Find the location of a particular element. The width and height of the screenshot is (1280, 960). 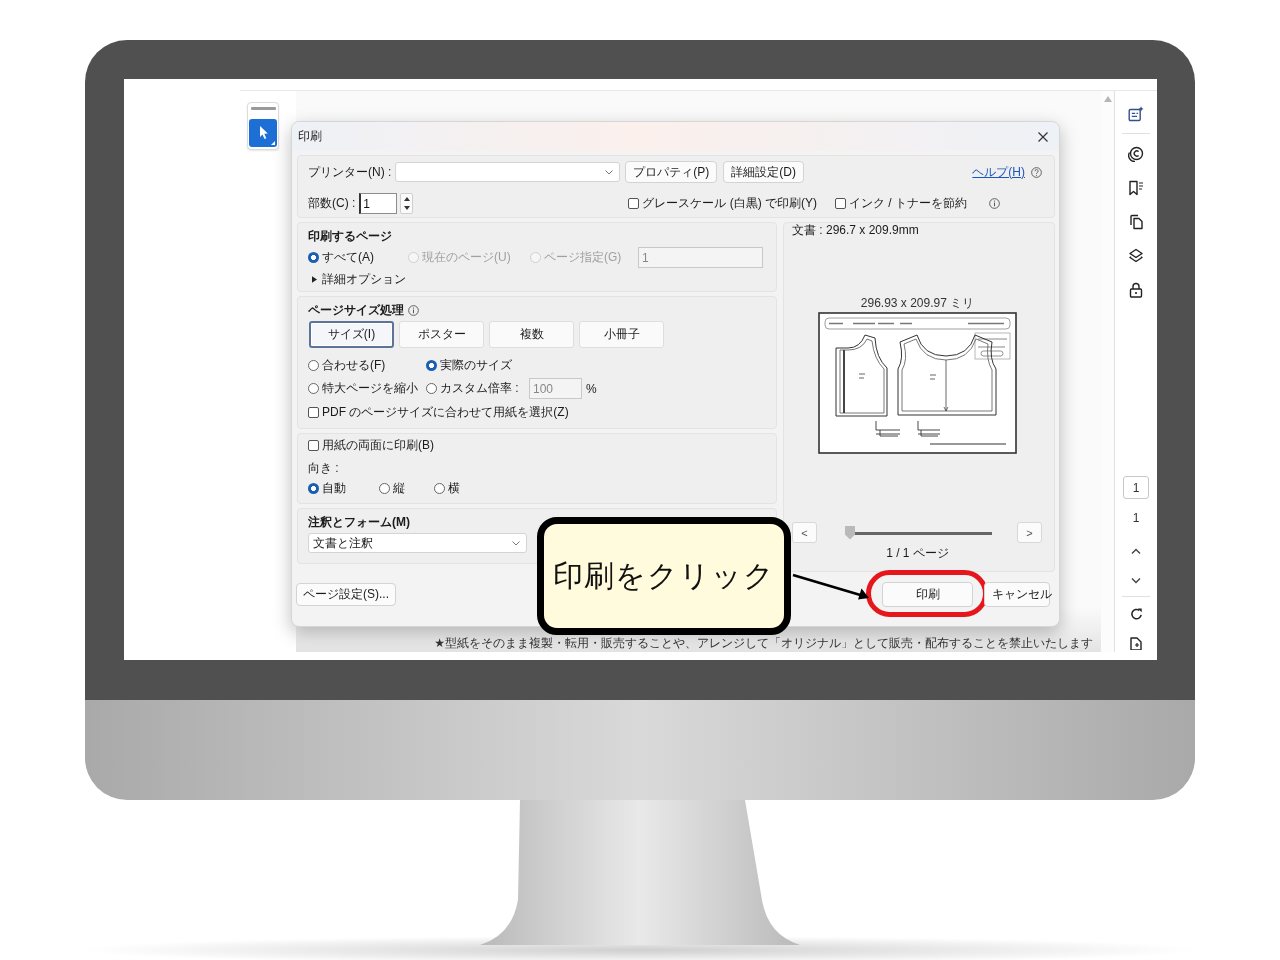

checkbox-option: インク / トナーを節約 is located at coordinates (901, 203).